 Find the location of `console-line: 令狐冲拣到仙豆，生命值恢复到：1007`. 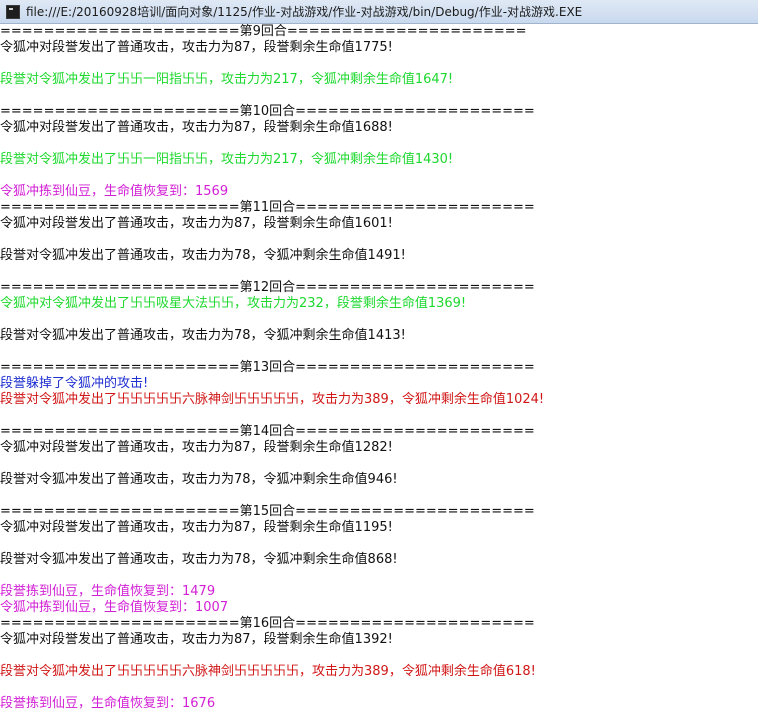

console-line: 令狐冲拣到仙豆，生命值恢复到：1007 is located at coordinates (114, 607).